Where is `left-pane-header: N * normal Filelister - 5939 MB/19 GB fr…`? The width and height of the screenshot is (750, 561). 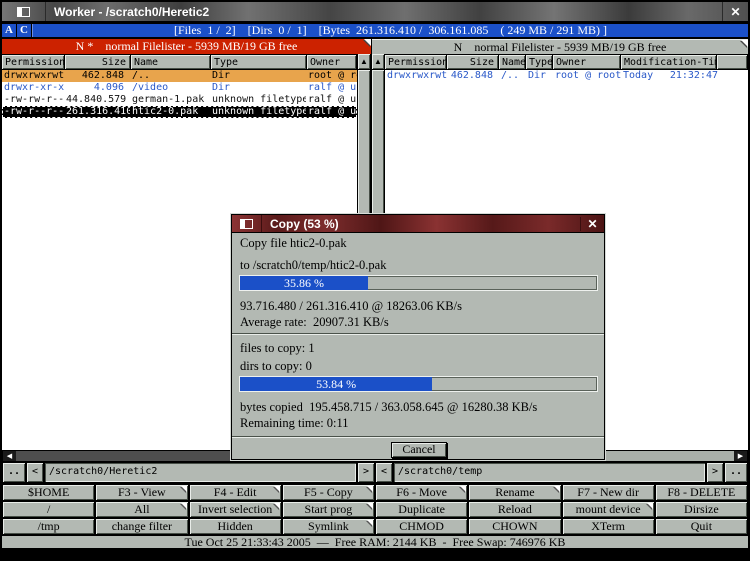
left-pane-header: N * normal Filelister - 5939 MB/19 GB fr… is located at coordinates (186, 46).